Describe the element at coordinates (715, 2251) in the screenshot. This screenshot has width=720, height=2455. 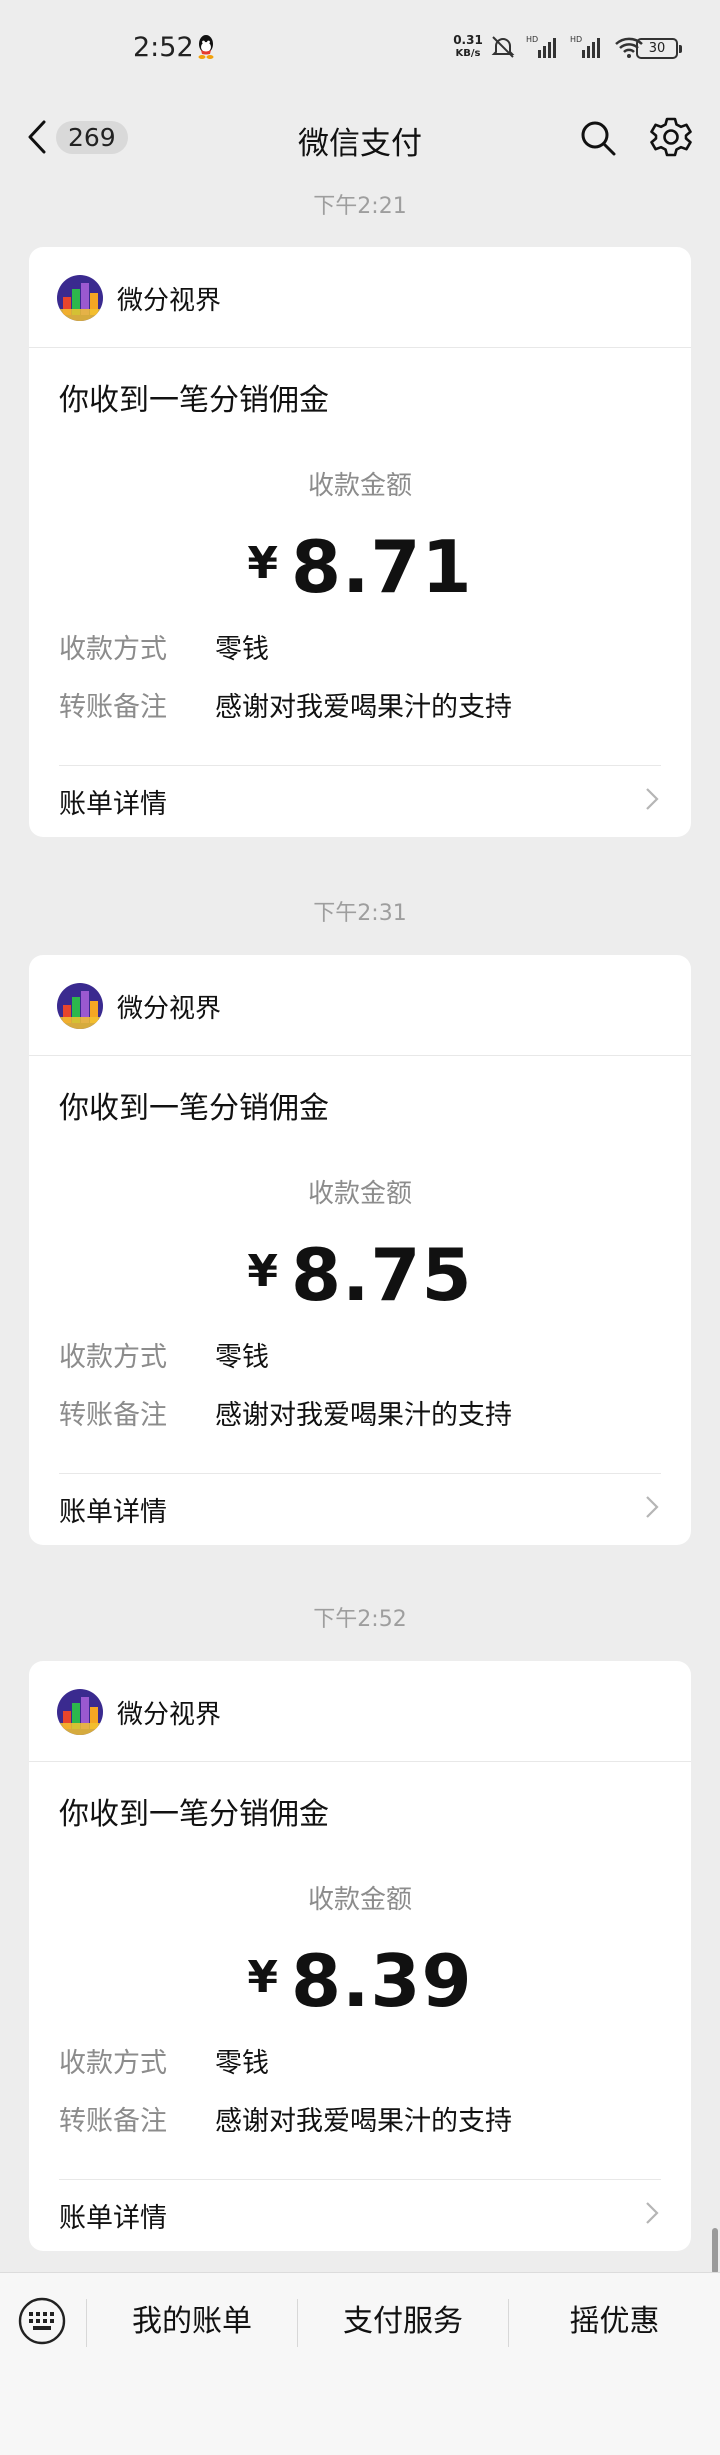
I see `scrollbar` at that location.